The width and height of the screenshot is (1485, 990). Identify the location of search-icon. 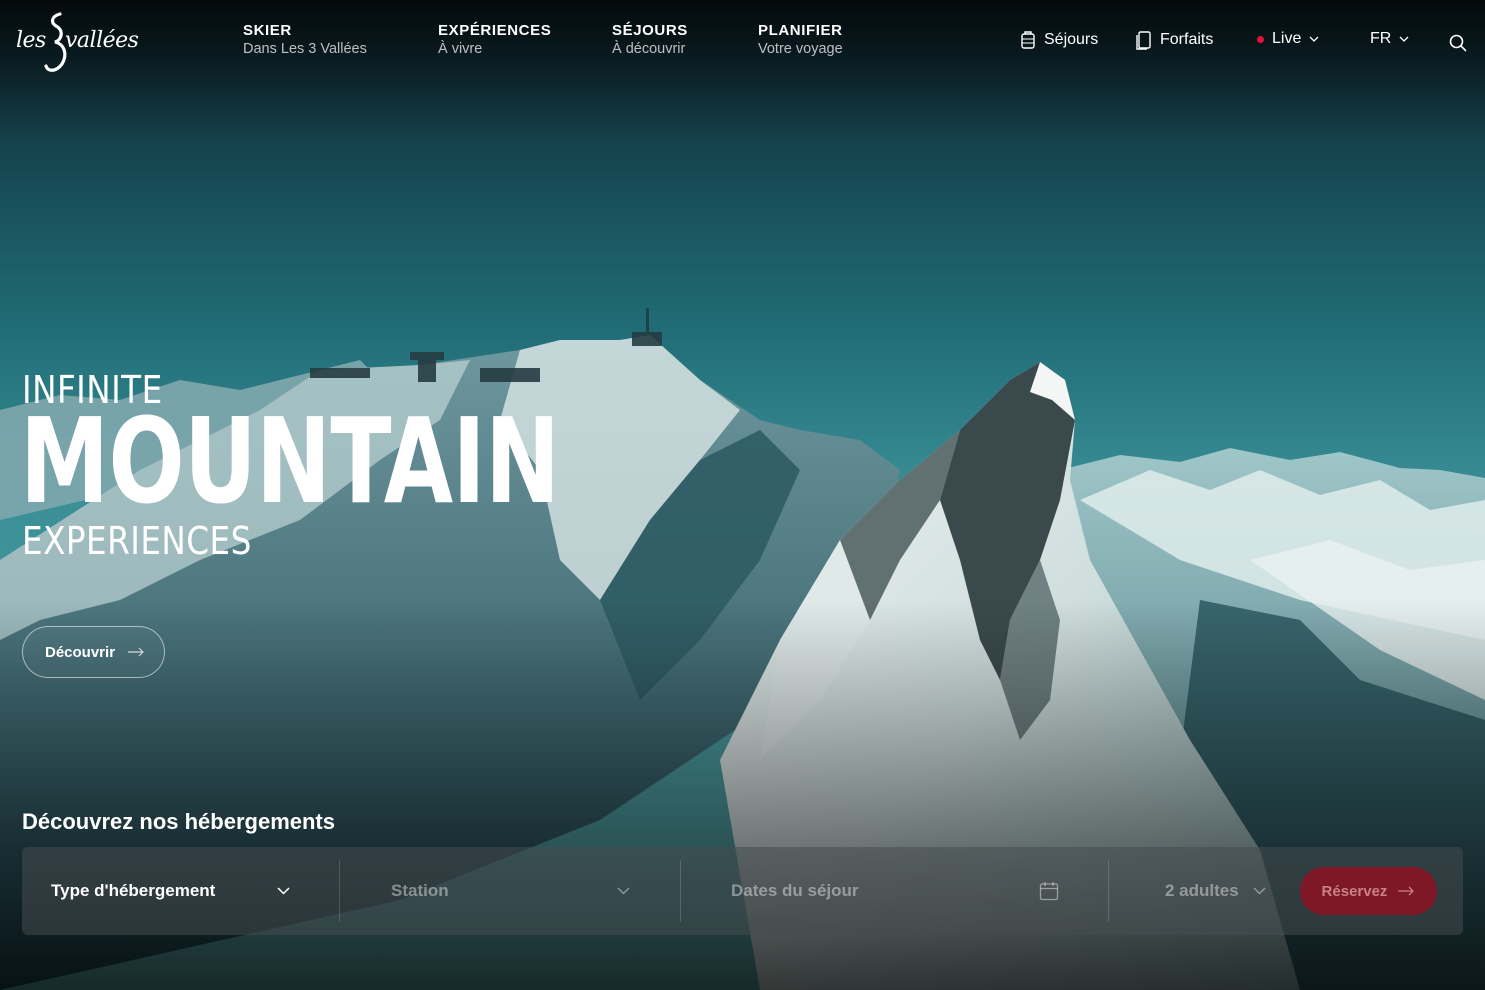
(1458, 43).